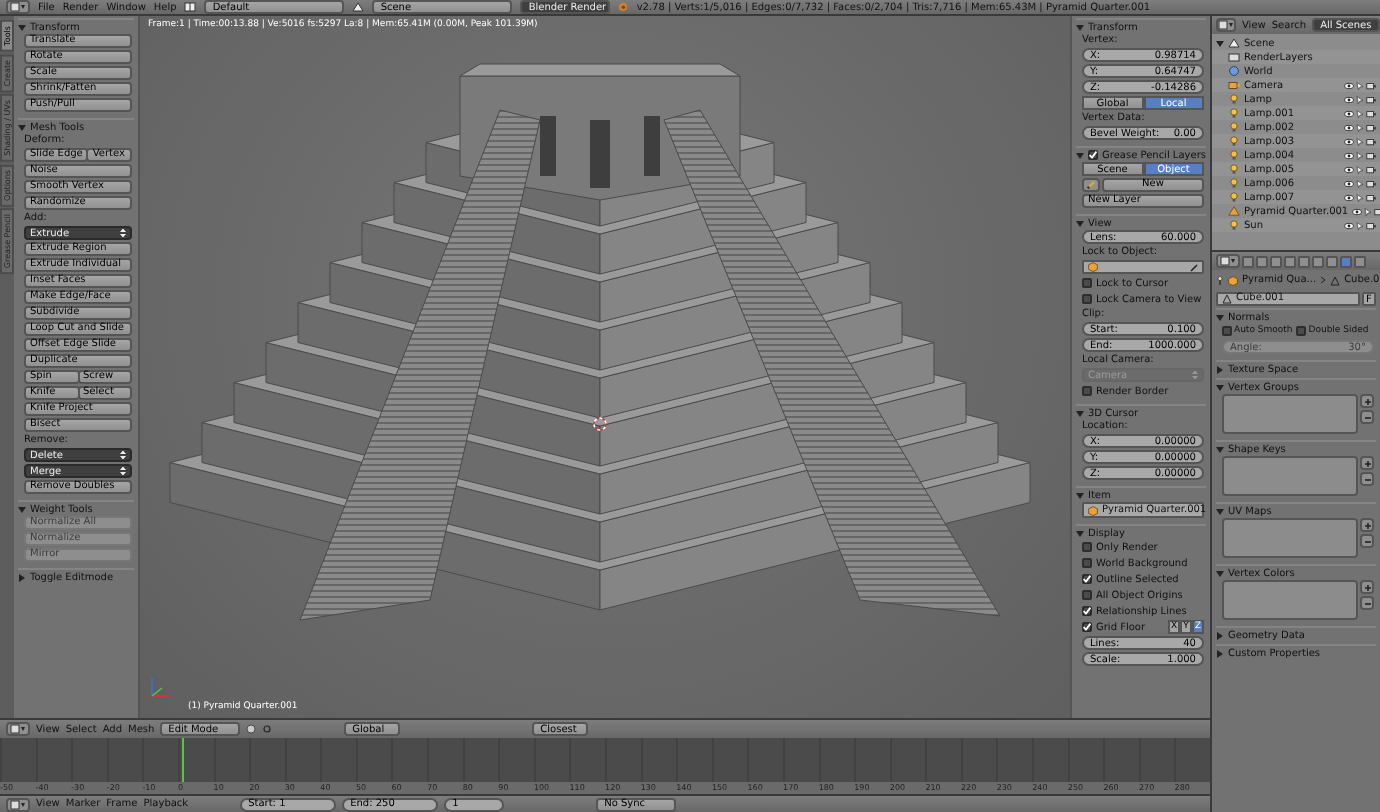 This screenshot has height=812, width=1380. Describe the element at coordinates (251, 729) in the screenshot. I see `shading-sphere-icon` at that location.